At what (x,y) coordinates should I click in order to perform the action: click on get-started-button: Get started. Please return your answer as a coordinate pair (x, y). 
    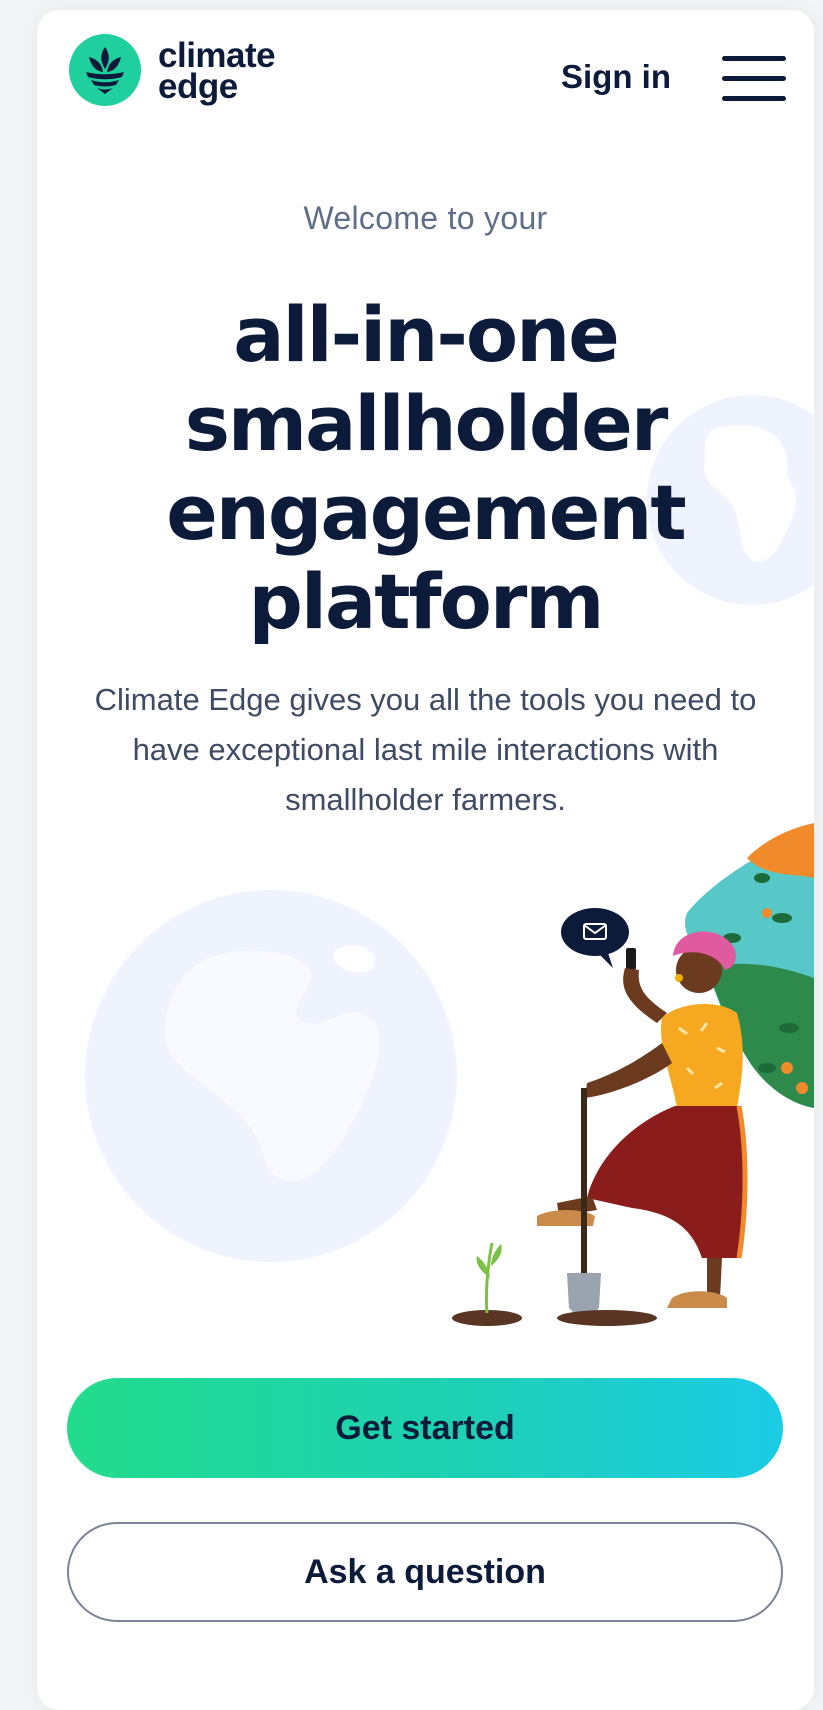
    Looking at the image, I should click on (425, 1428).